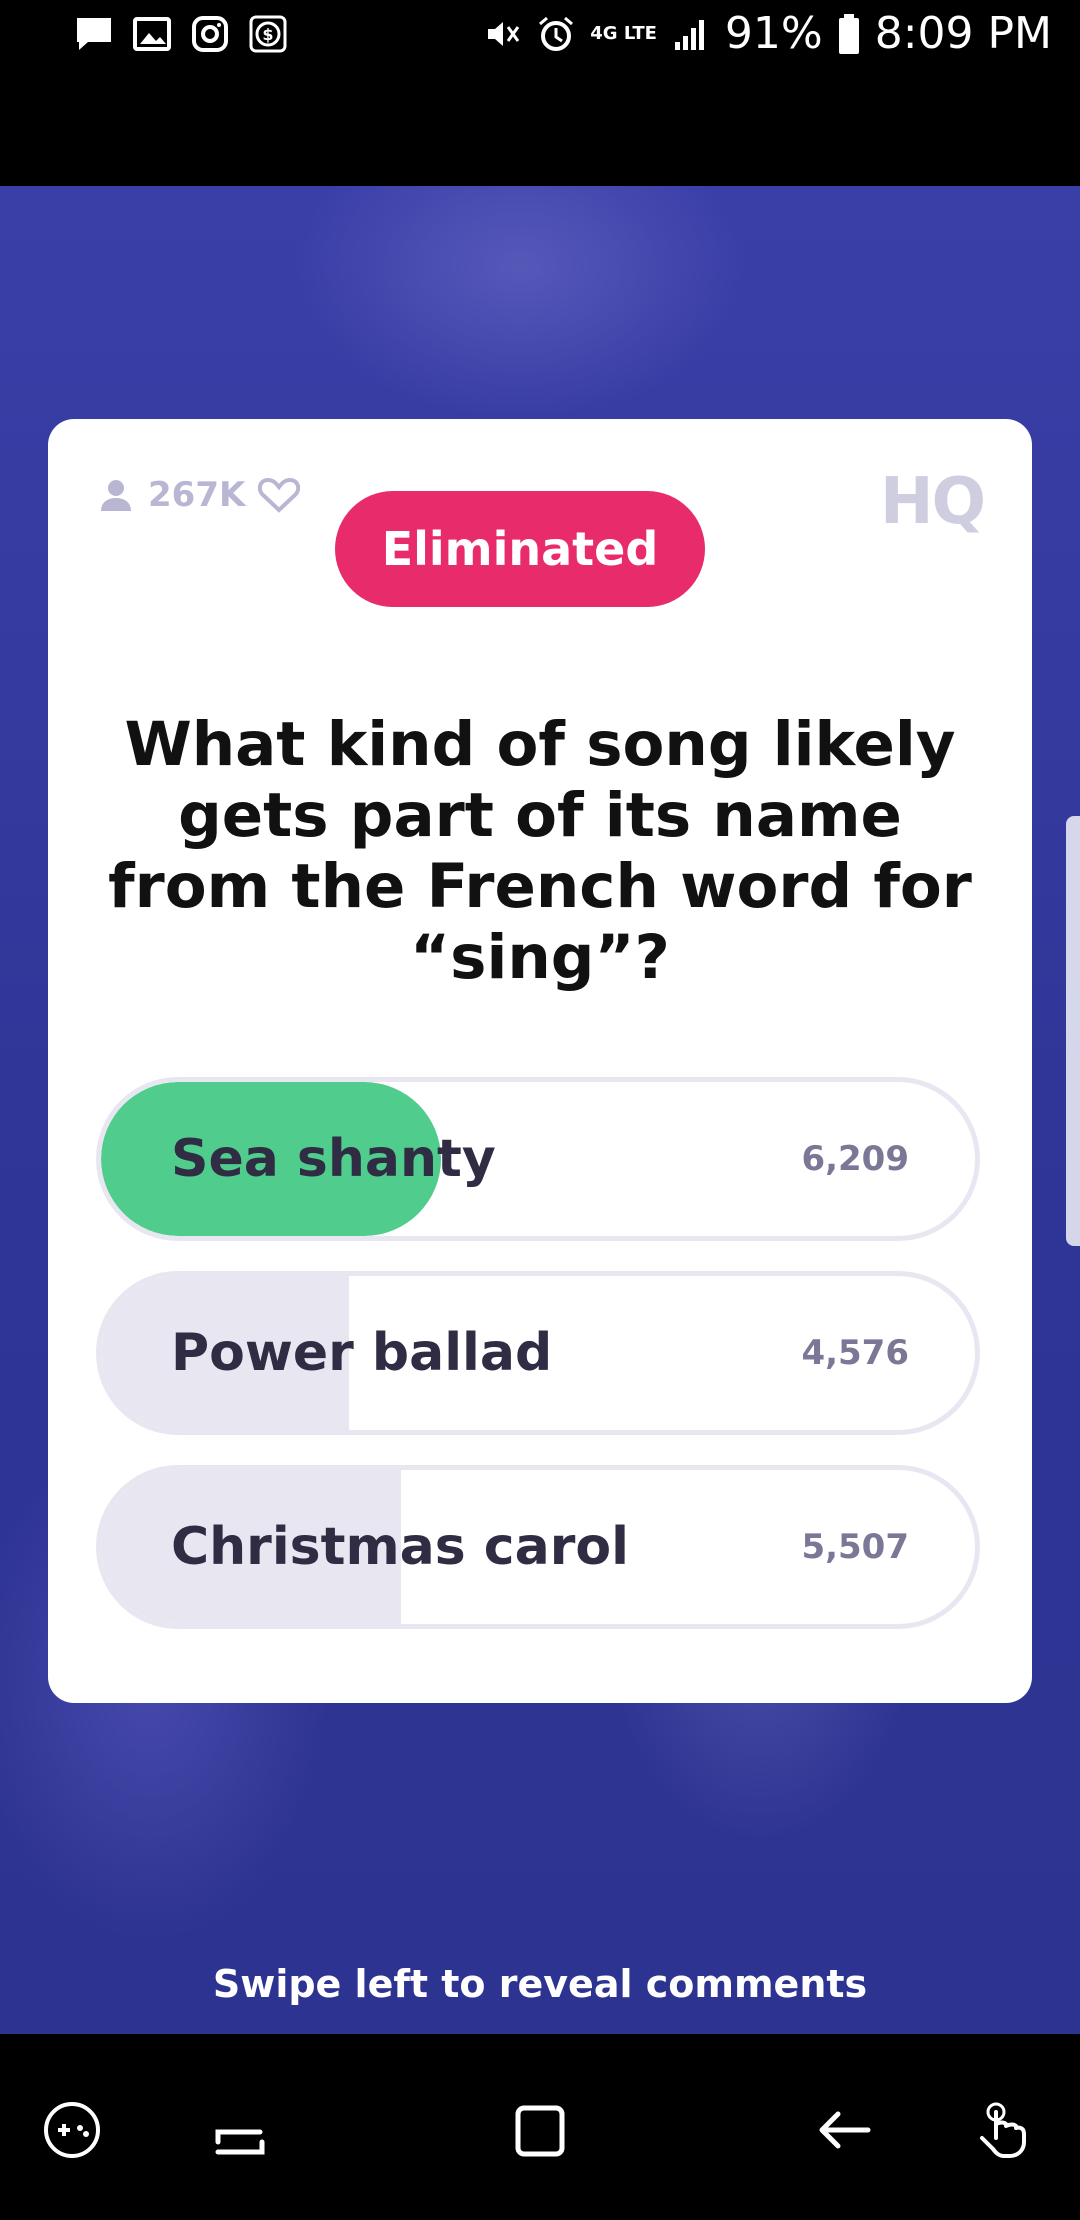 This screenshot has width=1080, height=2220. What do you see at coordinates (963, 33) in the screenshot?
I see `clock: 8:09 PM` at bounding box center [963, 33].